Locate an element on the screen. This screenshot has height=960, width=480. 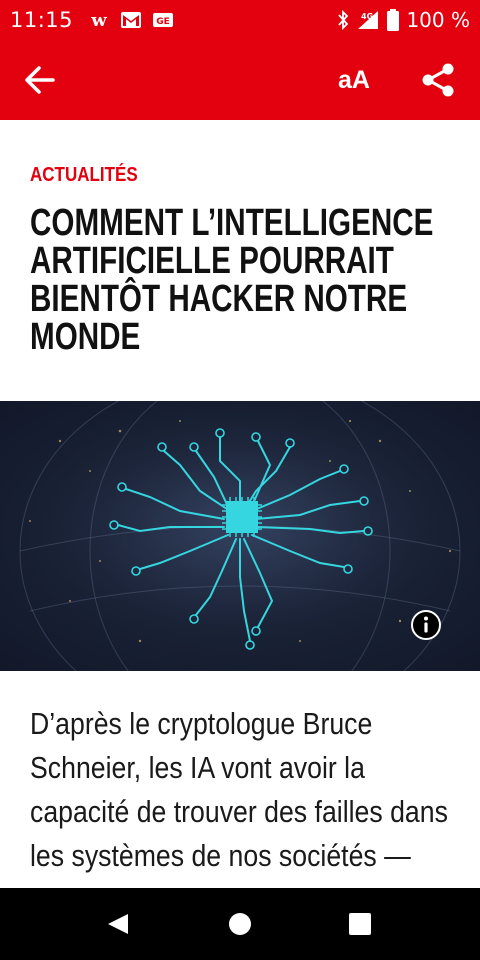
notification-icons: w GE is located at coordinates (131, 20).